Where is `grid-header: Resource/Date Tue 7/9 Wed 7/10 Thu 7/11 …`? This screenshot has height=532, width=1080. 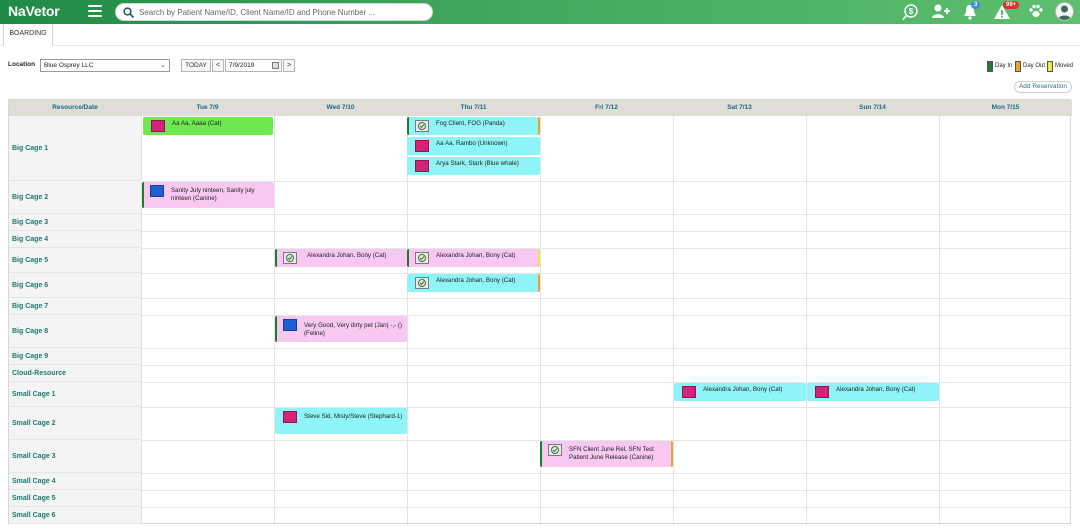 grid-header: Resource/Date Tue 7/9 Wed 7/10 Thu 7/11 … is located at coordinates (540, 108).